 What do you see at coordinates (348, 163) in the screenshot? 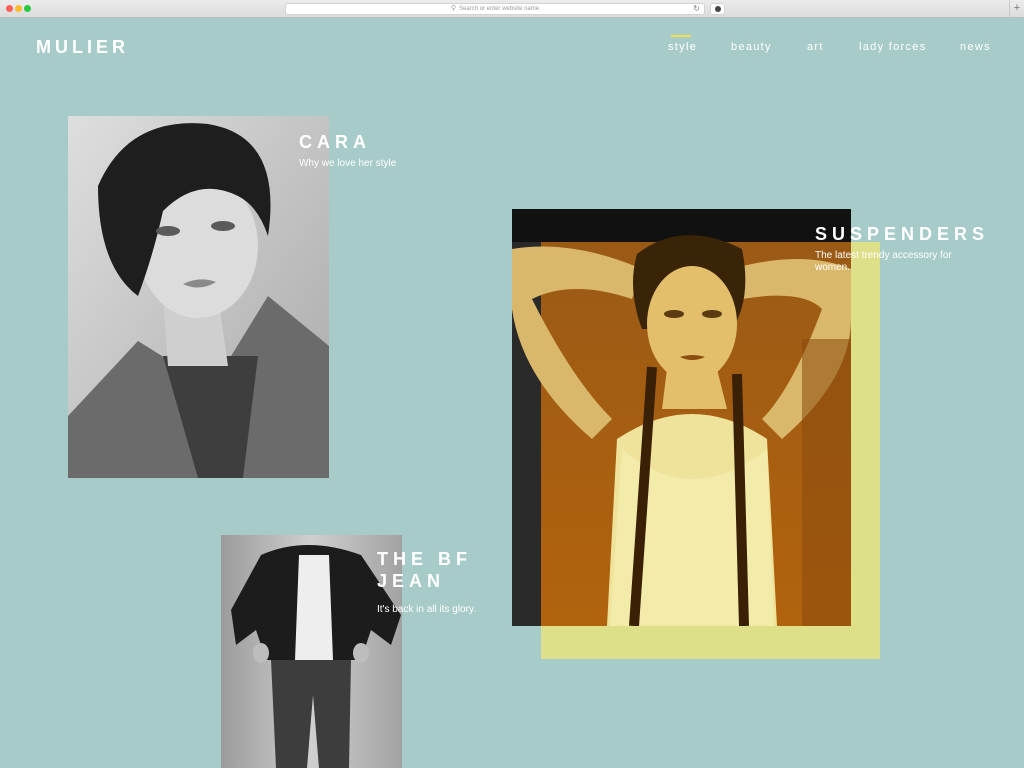
I see `cara-subtitle: Why we love her style` at bounding box center [348, 163].